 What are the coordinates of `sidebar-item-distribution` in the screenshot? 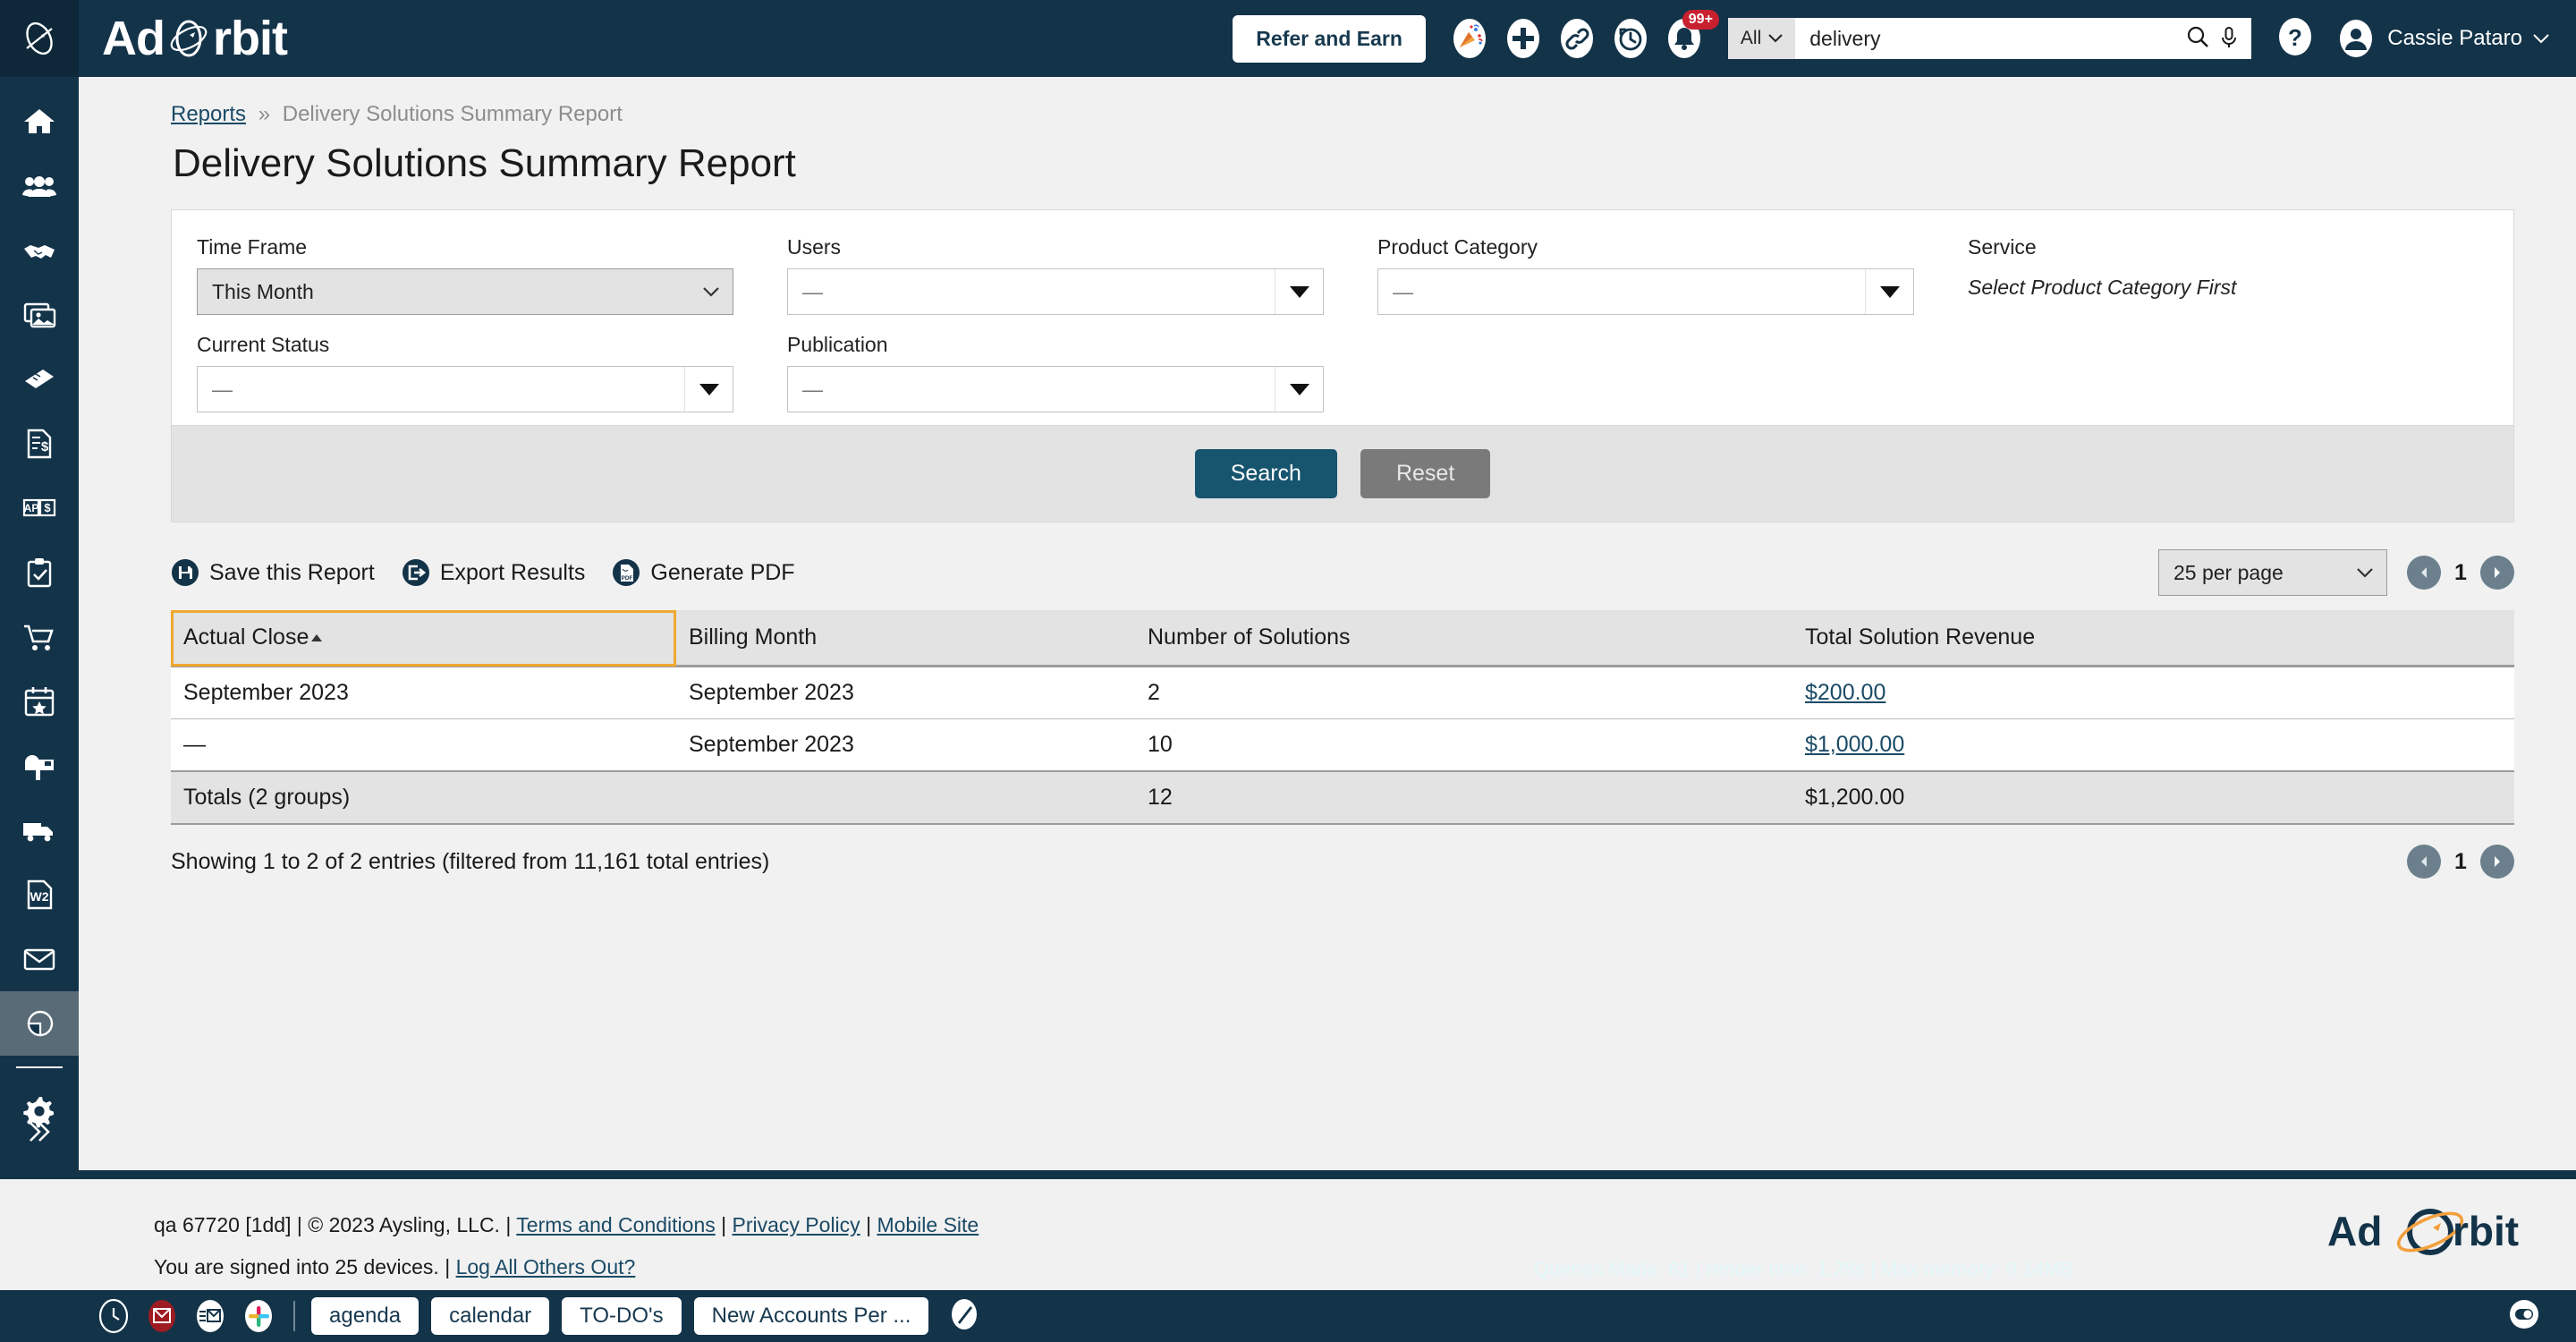 It's located at (39, 830).